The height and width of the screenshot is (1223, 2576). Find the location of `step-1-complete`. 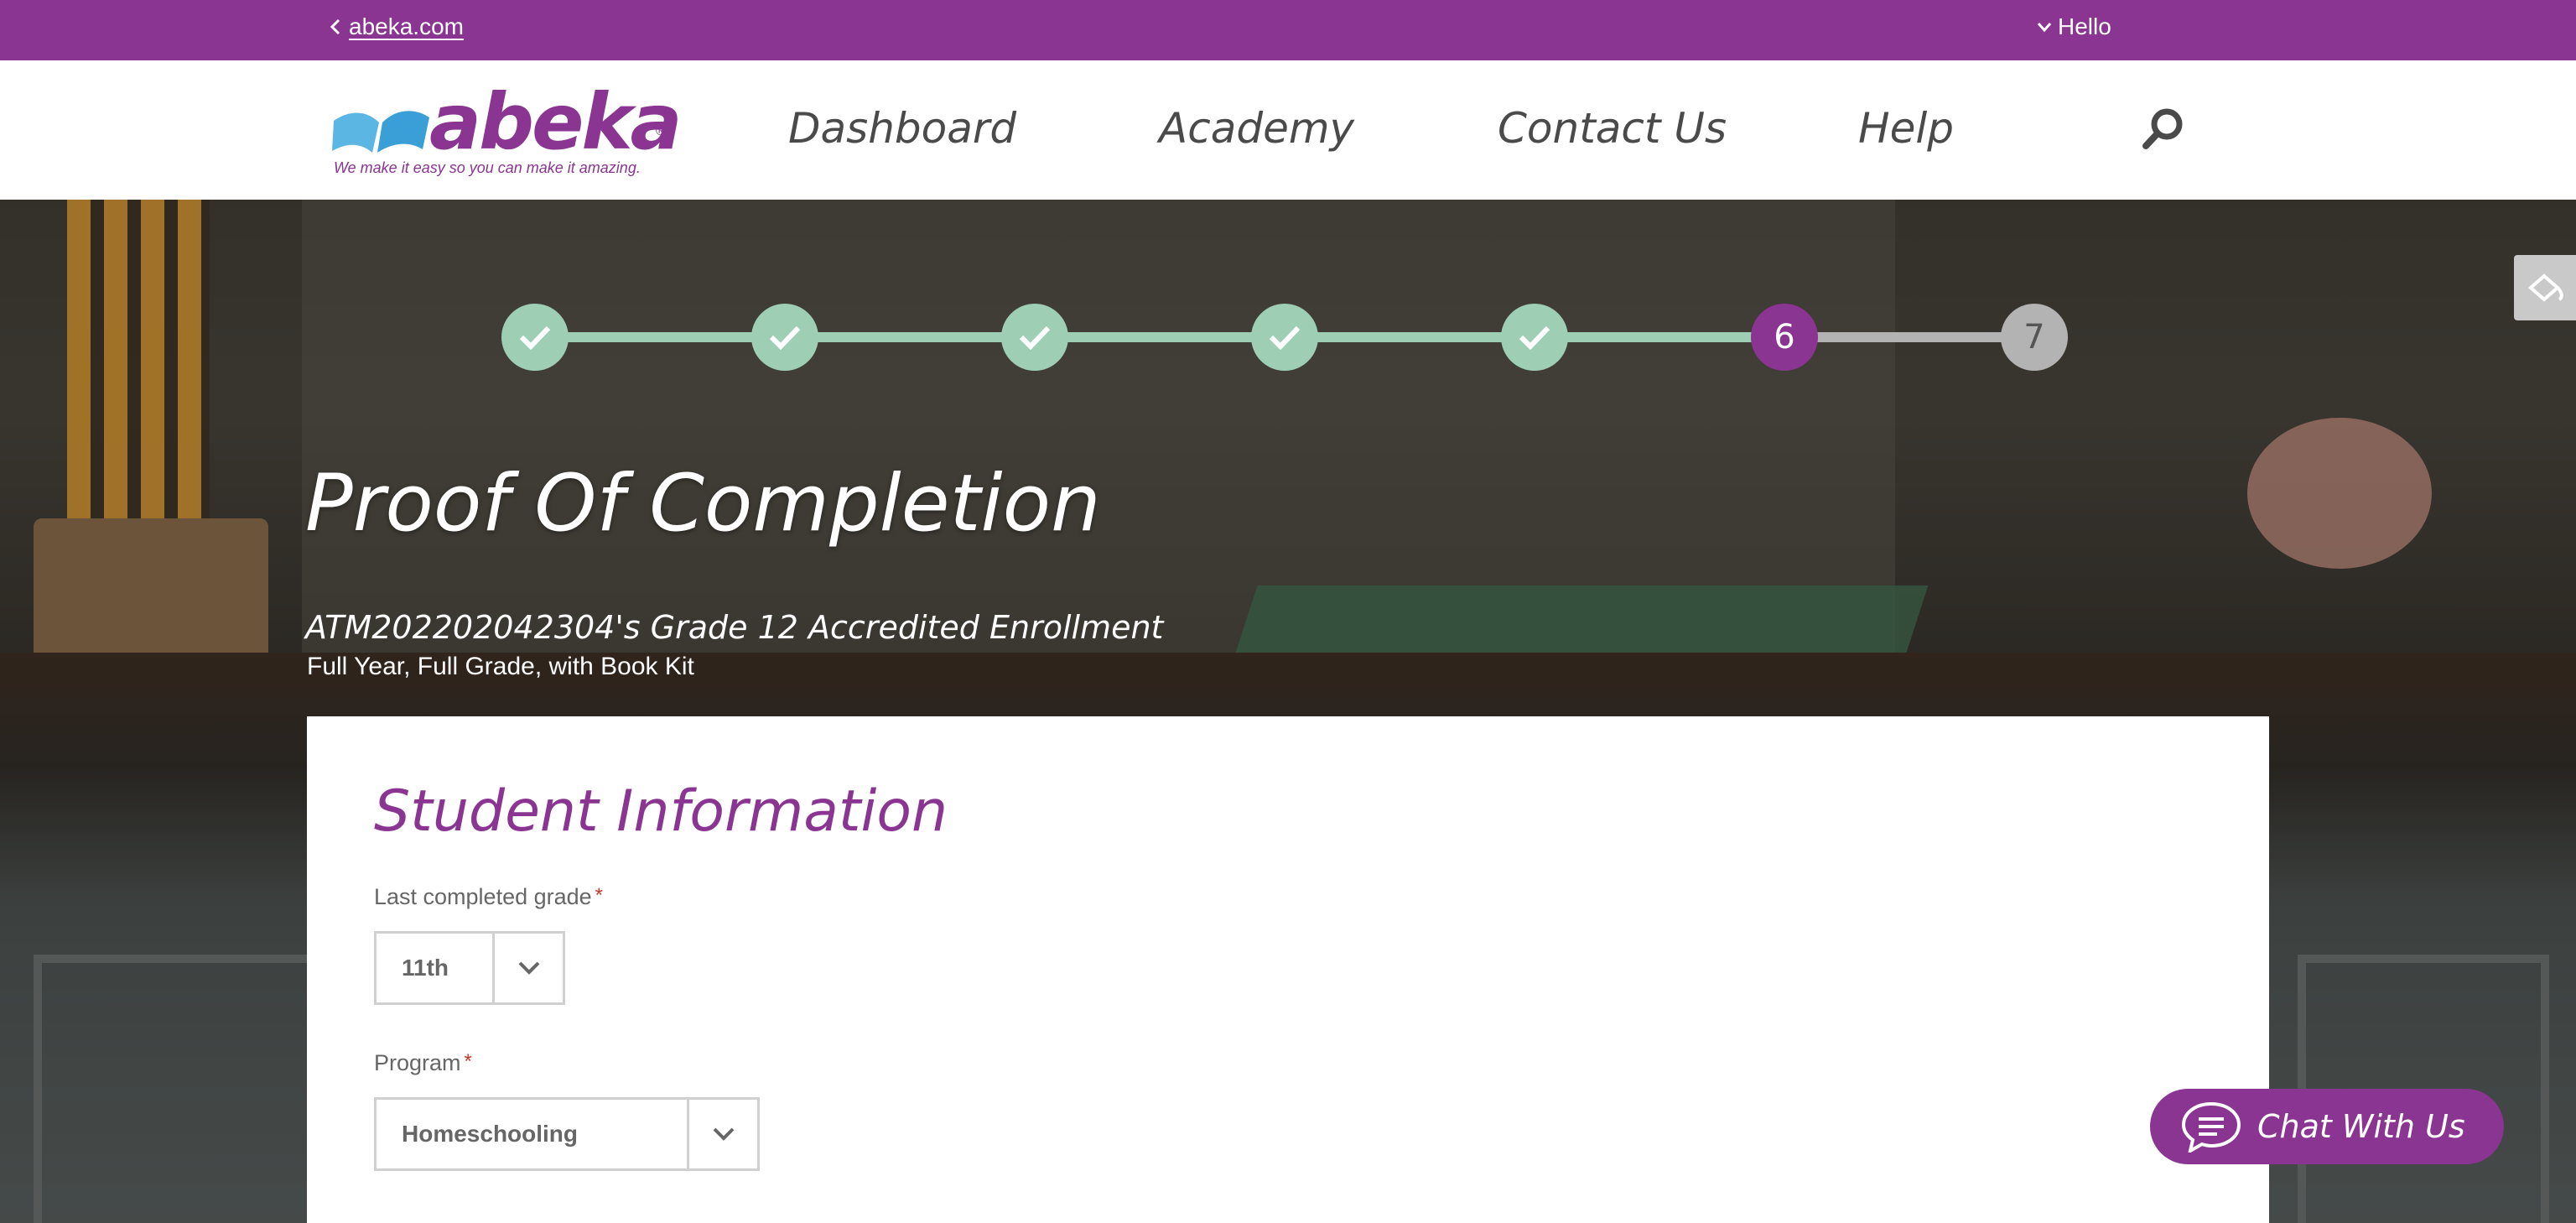

step-1-complete is located at coordinates (535, 337).